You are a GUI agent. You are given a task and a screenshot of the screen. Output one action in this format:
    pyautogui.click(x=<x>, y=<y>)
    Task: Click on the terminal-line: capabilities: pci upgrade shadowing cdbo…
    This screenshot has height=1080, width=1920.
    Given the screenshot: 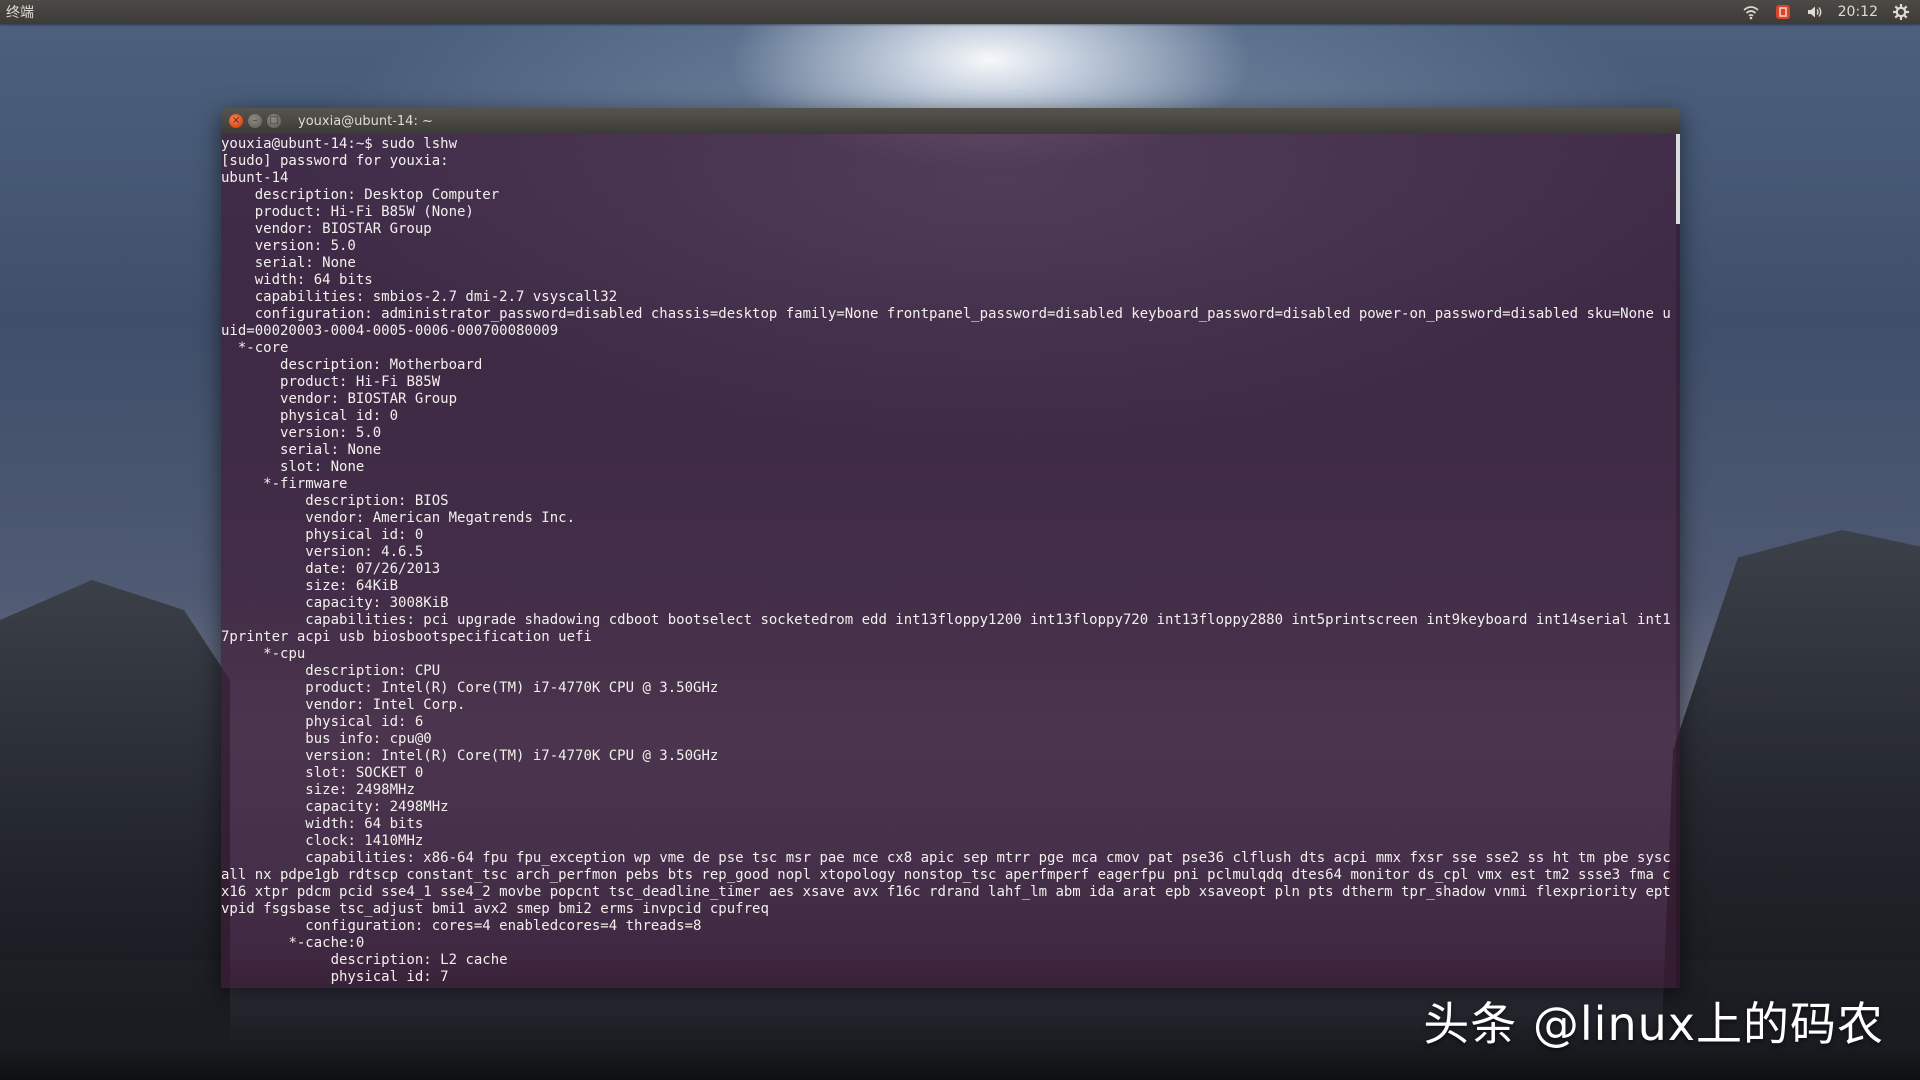 What is the action you would take?
    pyautogui.click(x=946, y=628)
    